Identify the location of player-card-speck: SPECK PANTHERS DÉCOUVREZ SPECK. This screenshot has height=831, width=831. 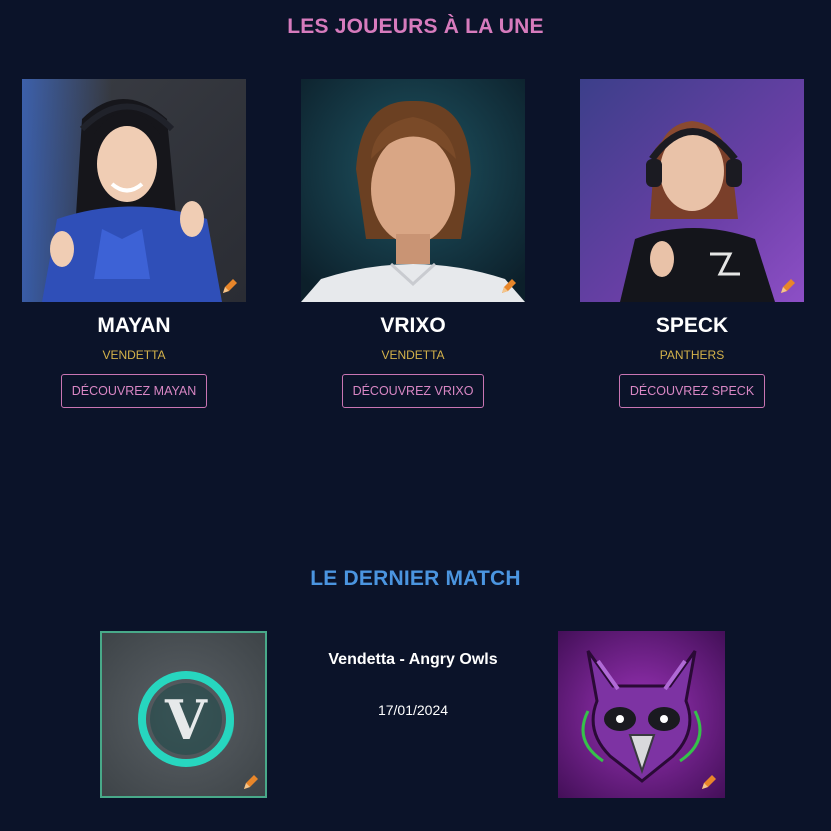
(692, 243).